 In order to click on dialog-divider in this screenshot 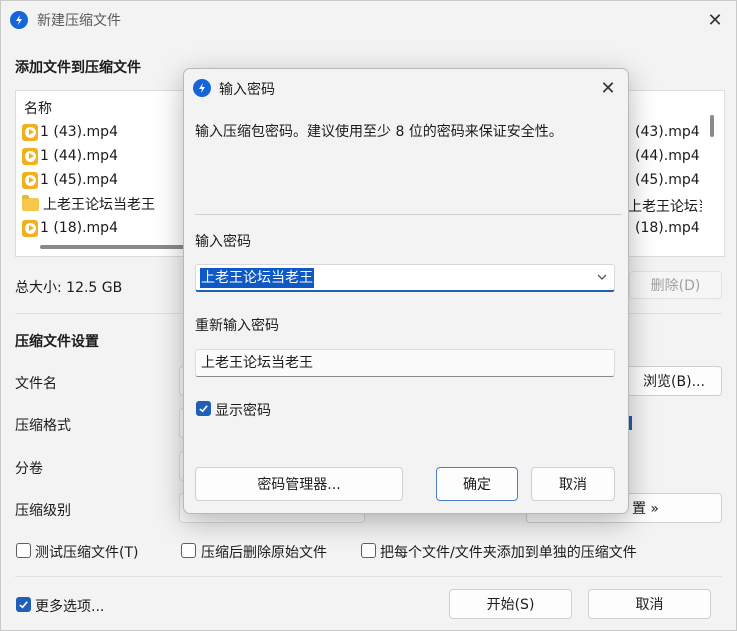, I will do `click(408, 214)`.